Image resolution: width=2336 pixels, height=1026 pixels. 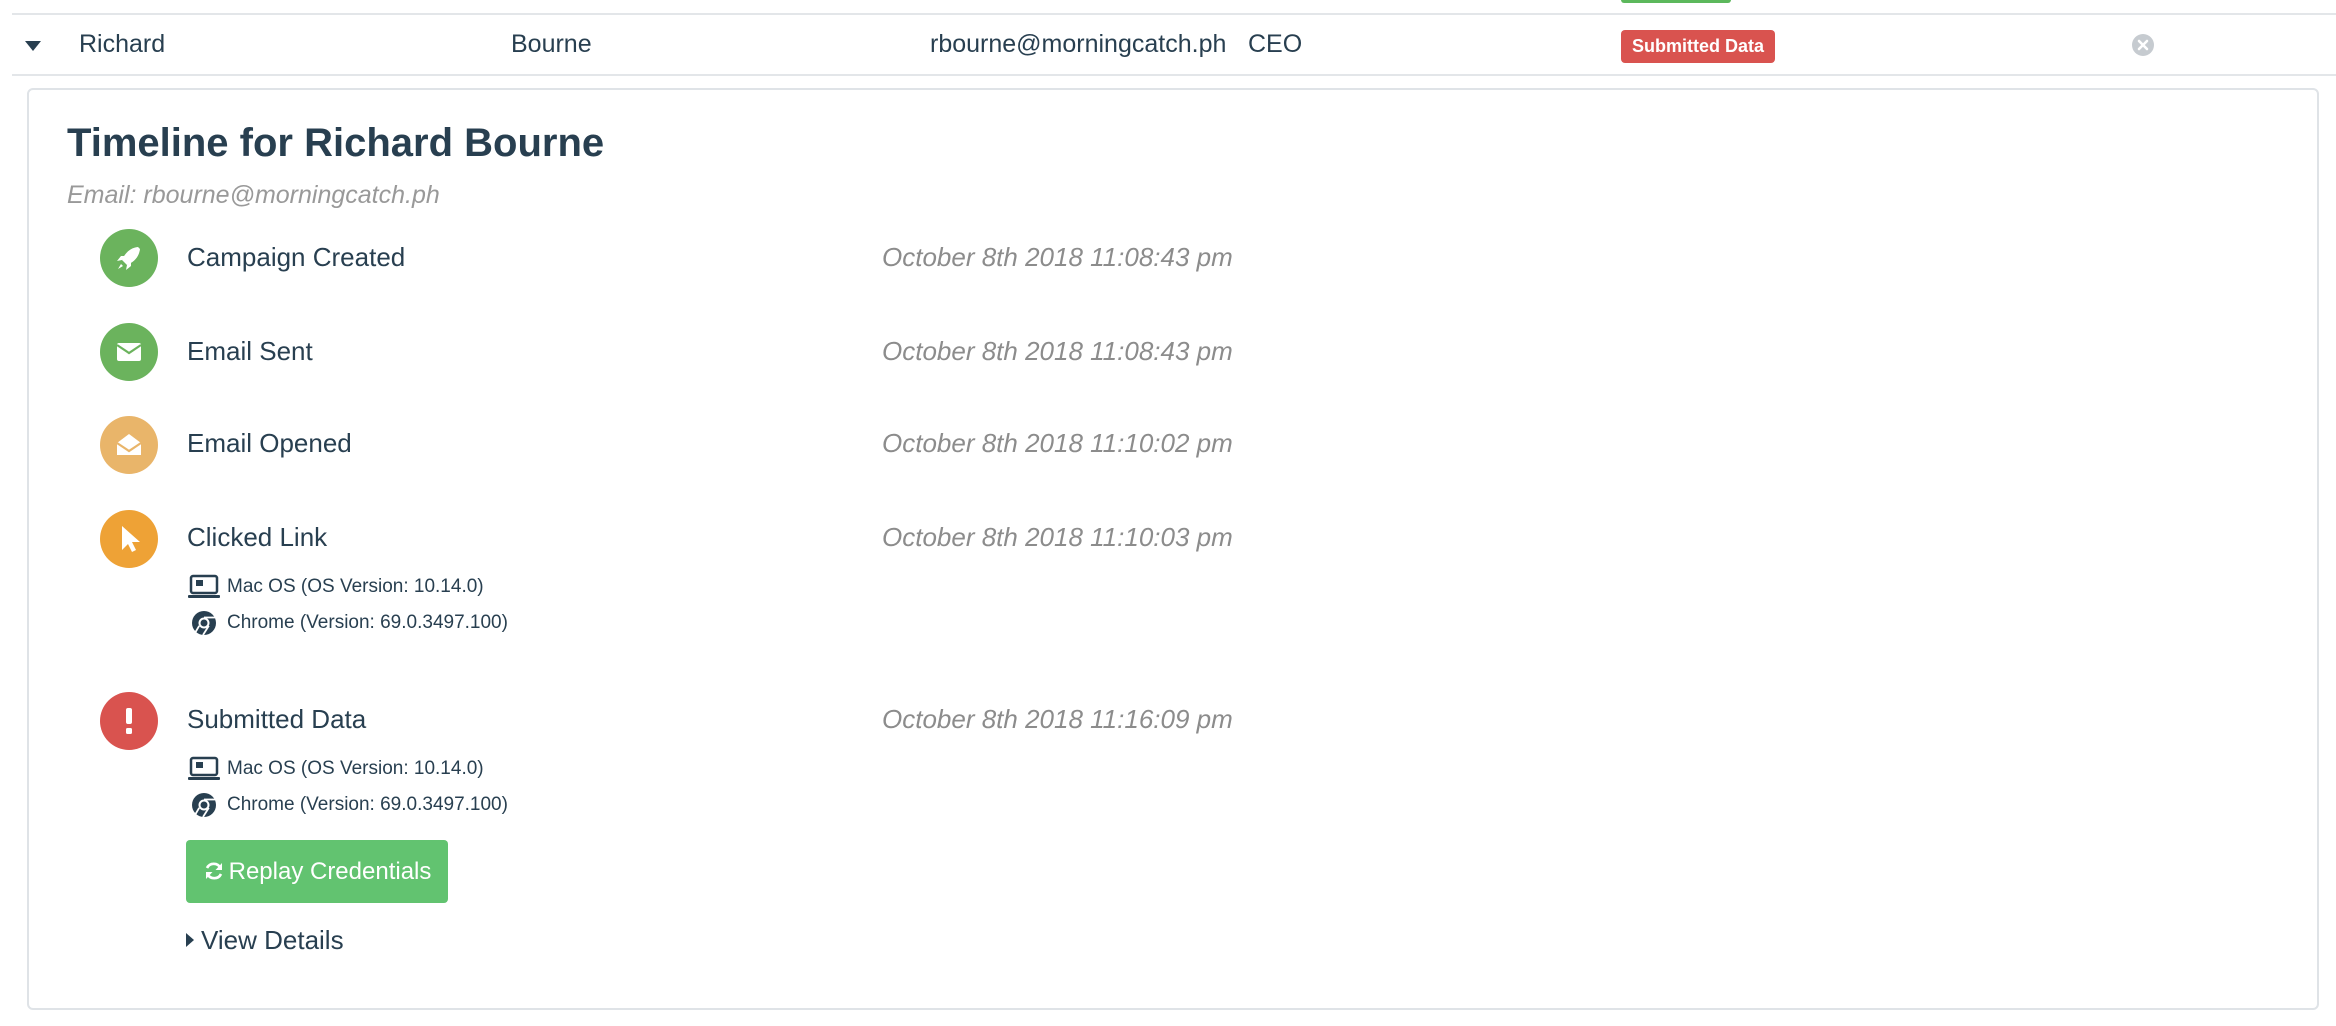 What do you see at coordinates (129, 721) in the screenshot?
I see `exclamation-icon` at bounding box center [129, 721].